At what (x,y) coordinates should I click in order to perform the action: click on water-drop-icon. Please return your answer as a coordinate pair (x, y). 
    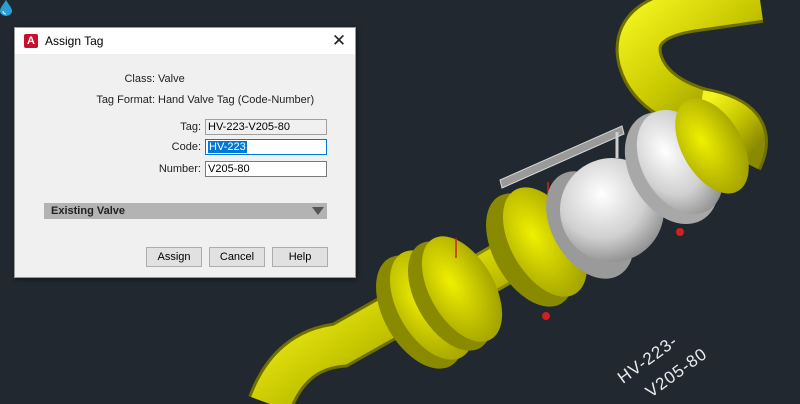
    Looking at the image, I should click on (6, 8).